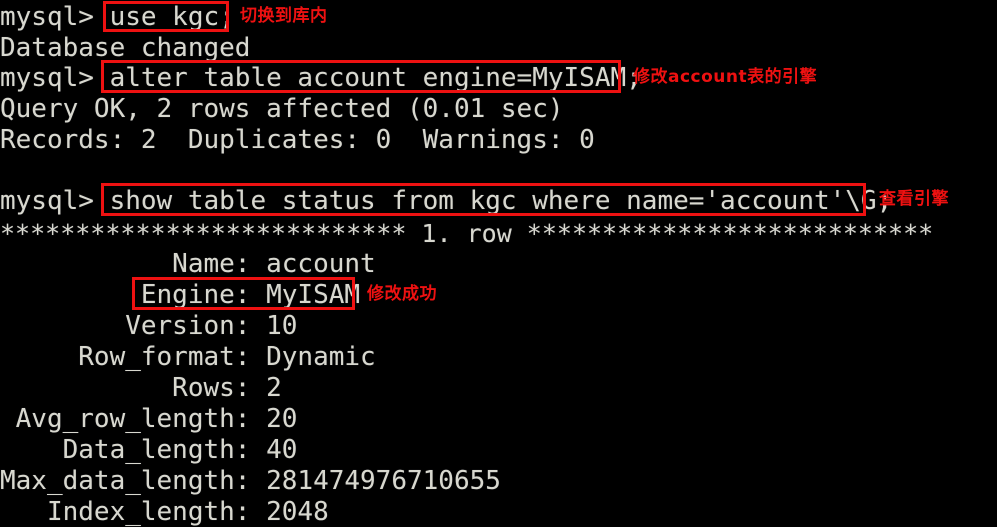  What do you see at coordinates (141, 388) in the screenshot?
I see `terminal-line-field-rows: Rows: 2` at bounding box center [141, 388].